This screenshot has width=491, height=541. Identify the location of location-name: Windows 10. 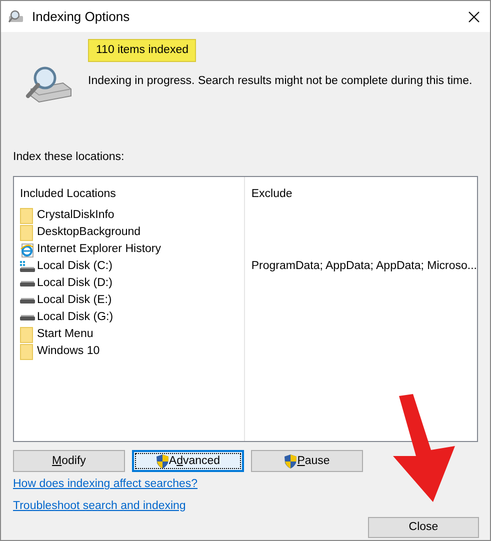
(68, 352).